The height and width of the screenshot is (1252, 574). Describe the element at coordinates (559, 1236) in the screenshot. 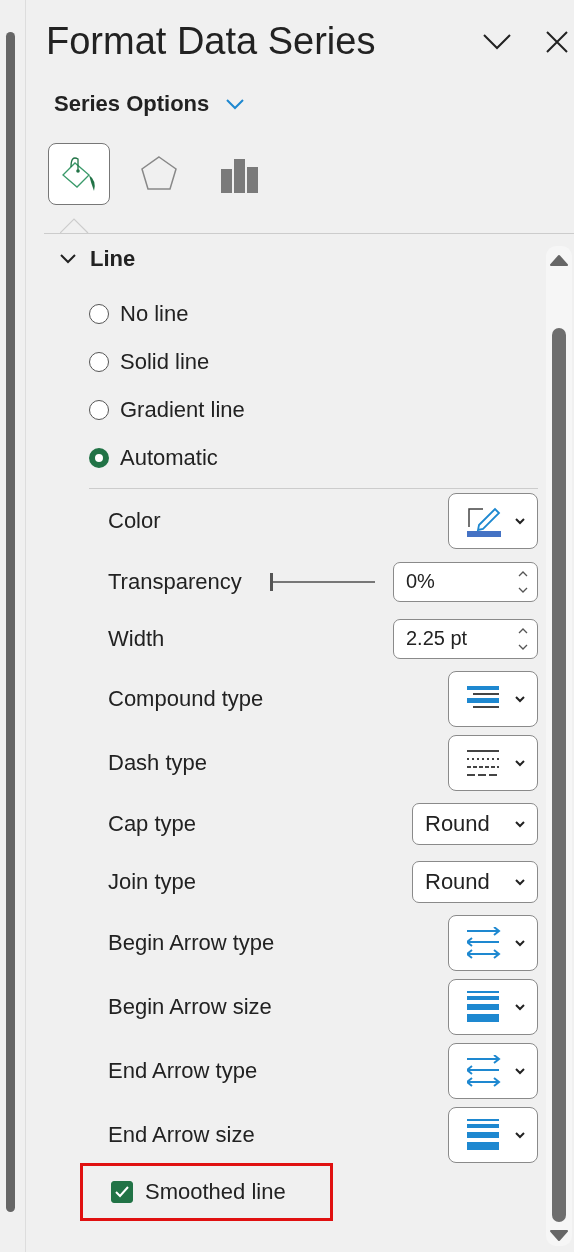

I see `scroll-down-icon` at that location.